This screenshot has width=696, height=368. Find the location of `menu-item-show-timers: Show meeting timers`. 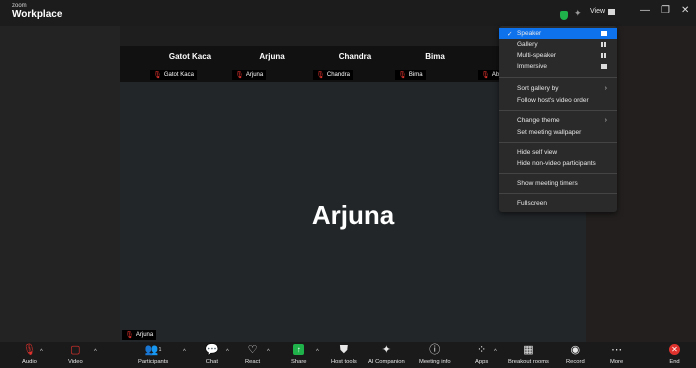

menu-item-show-timers: Show meeting timers is located at coordinates (558, 183).